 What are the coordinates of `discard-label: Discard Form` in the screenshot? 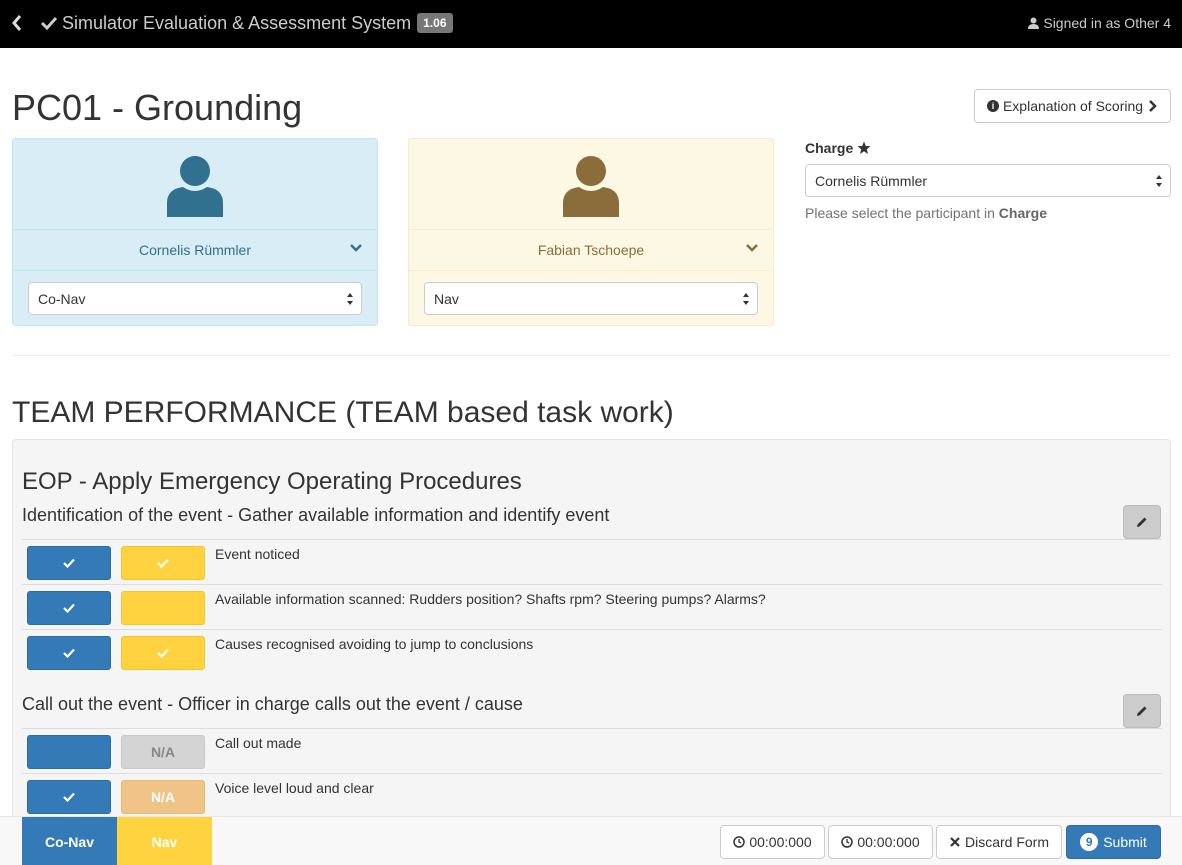 It's located at (1006, 842).